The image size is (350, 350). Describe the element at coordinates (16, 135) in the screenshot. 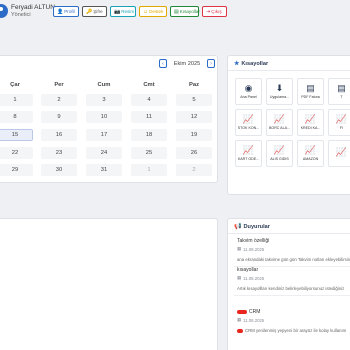

I see `calendar-day: 15` at that location.